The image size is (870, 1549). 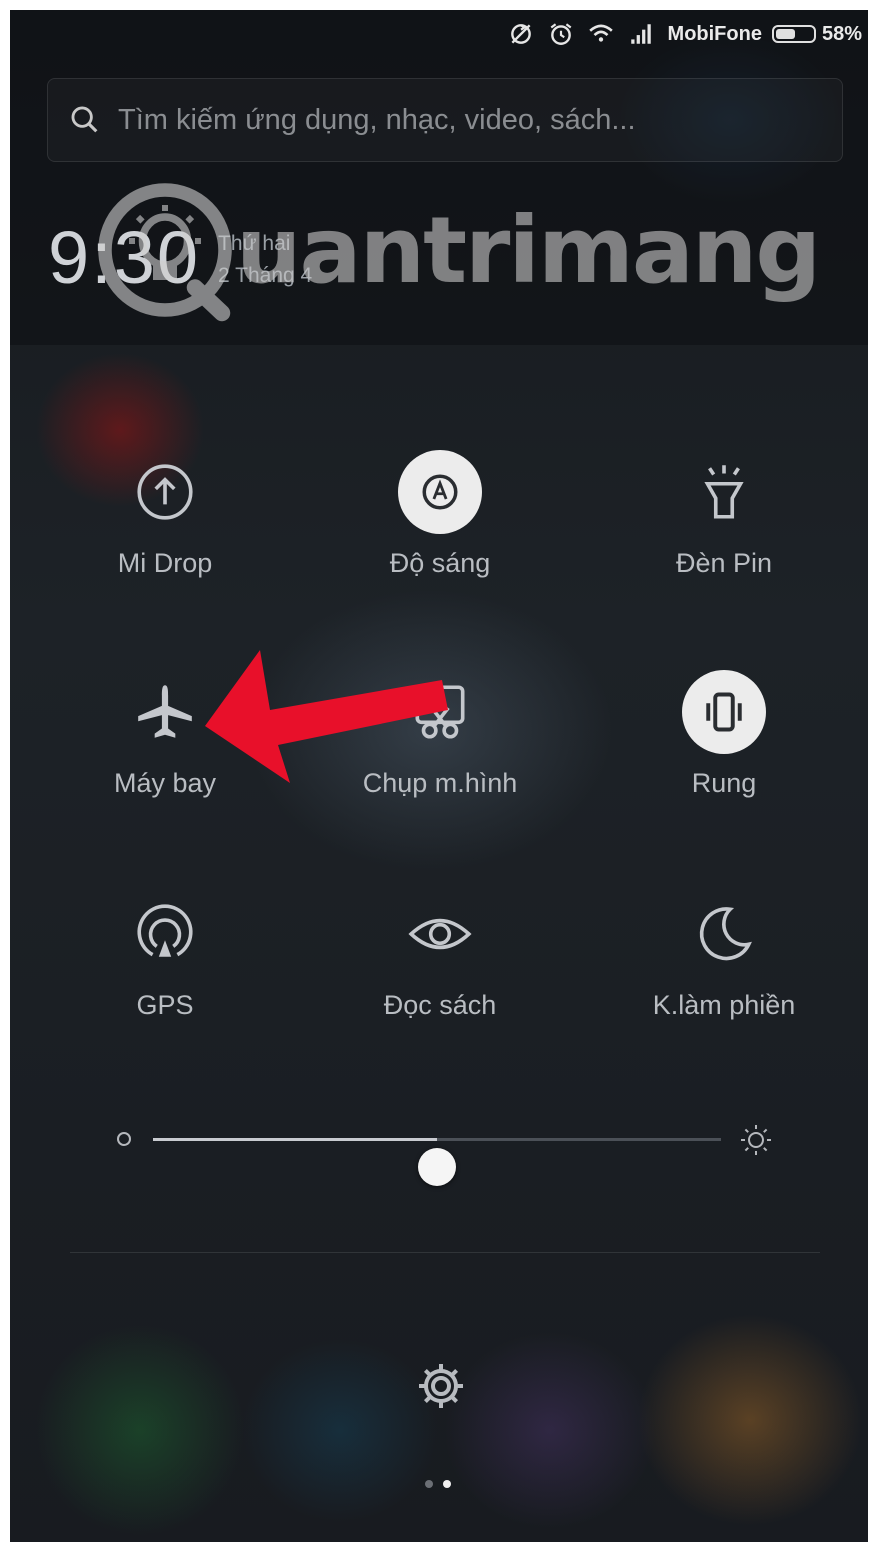 What do you see at coordinates (165, 930) in the screenshot?
I see `gps-icon` at bounding box center [165, 930].